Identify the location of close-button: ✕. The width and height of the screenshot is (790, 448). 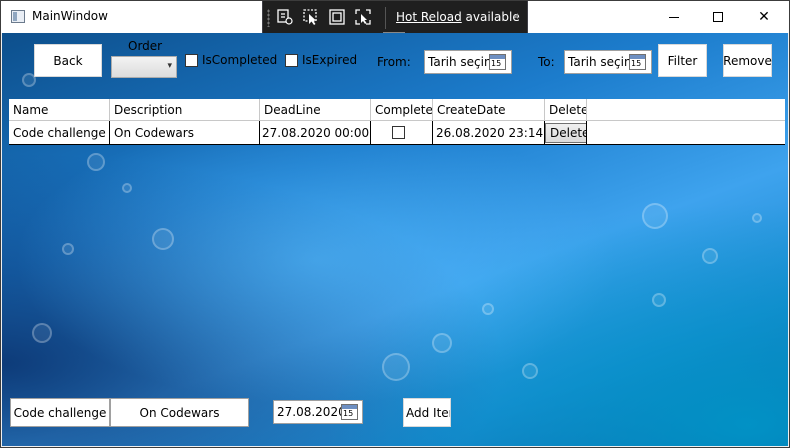
(764, 17).